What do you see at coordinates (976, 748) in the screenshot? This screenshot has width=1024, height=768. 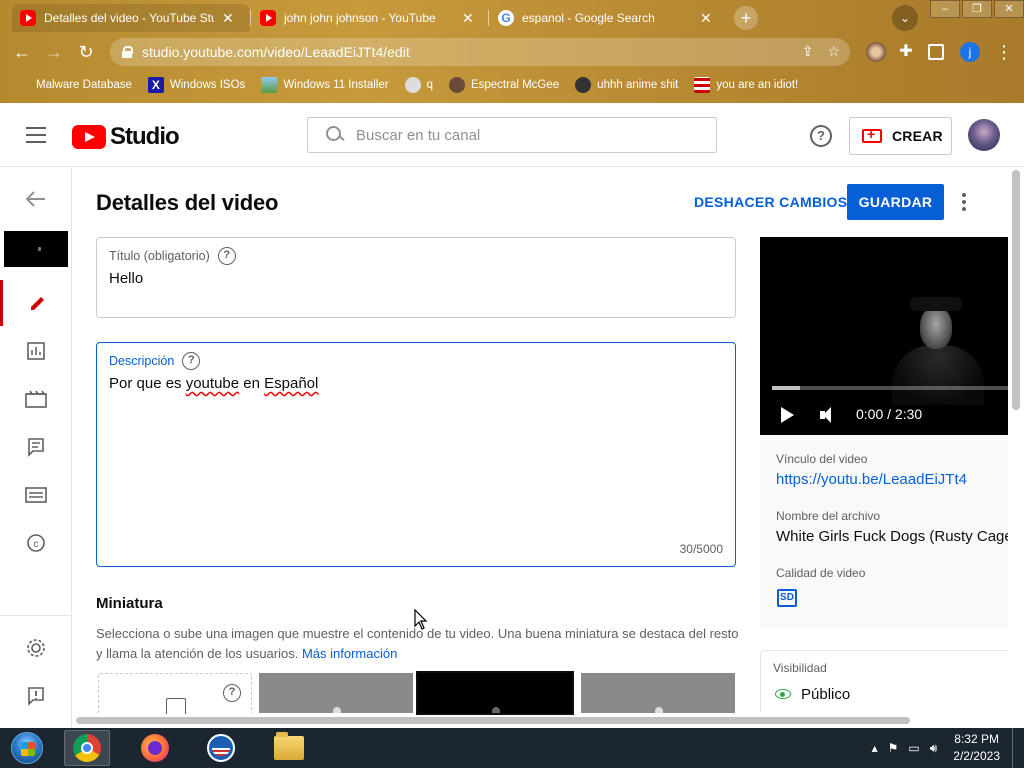 I see `clock: 8:32 PM 2/2/2023` at bounding box center [976, 748].